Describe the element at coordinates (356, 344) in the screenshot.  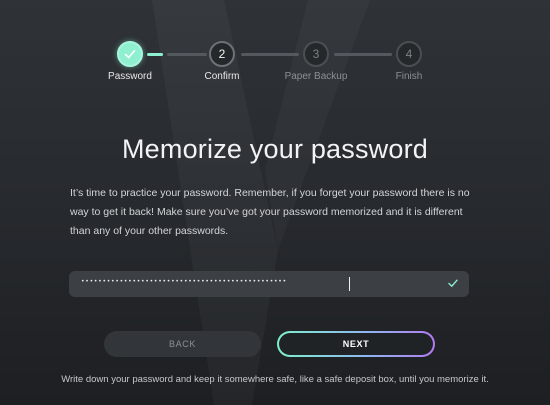
I see `next-button: NEXT` at that location.